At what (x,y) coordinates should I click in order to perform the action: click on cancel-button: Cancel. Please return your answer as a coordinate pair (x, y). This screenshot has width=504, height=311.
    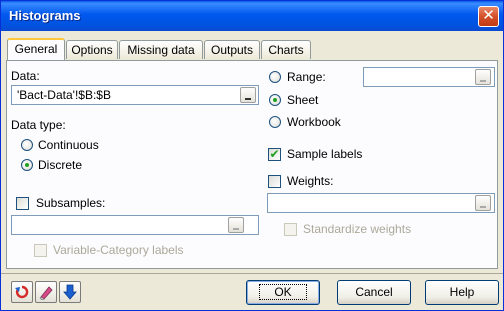
    Looking at the image, I should click on (374, 292).